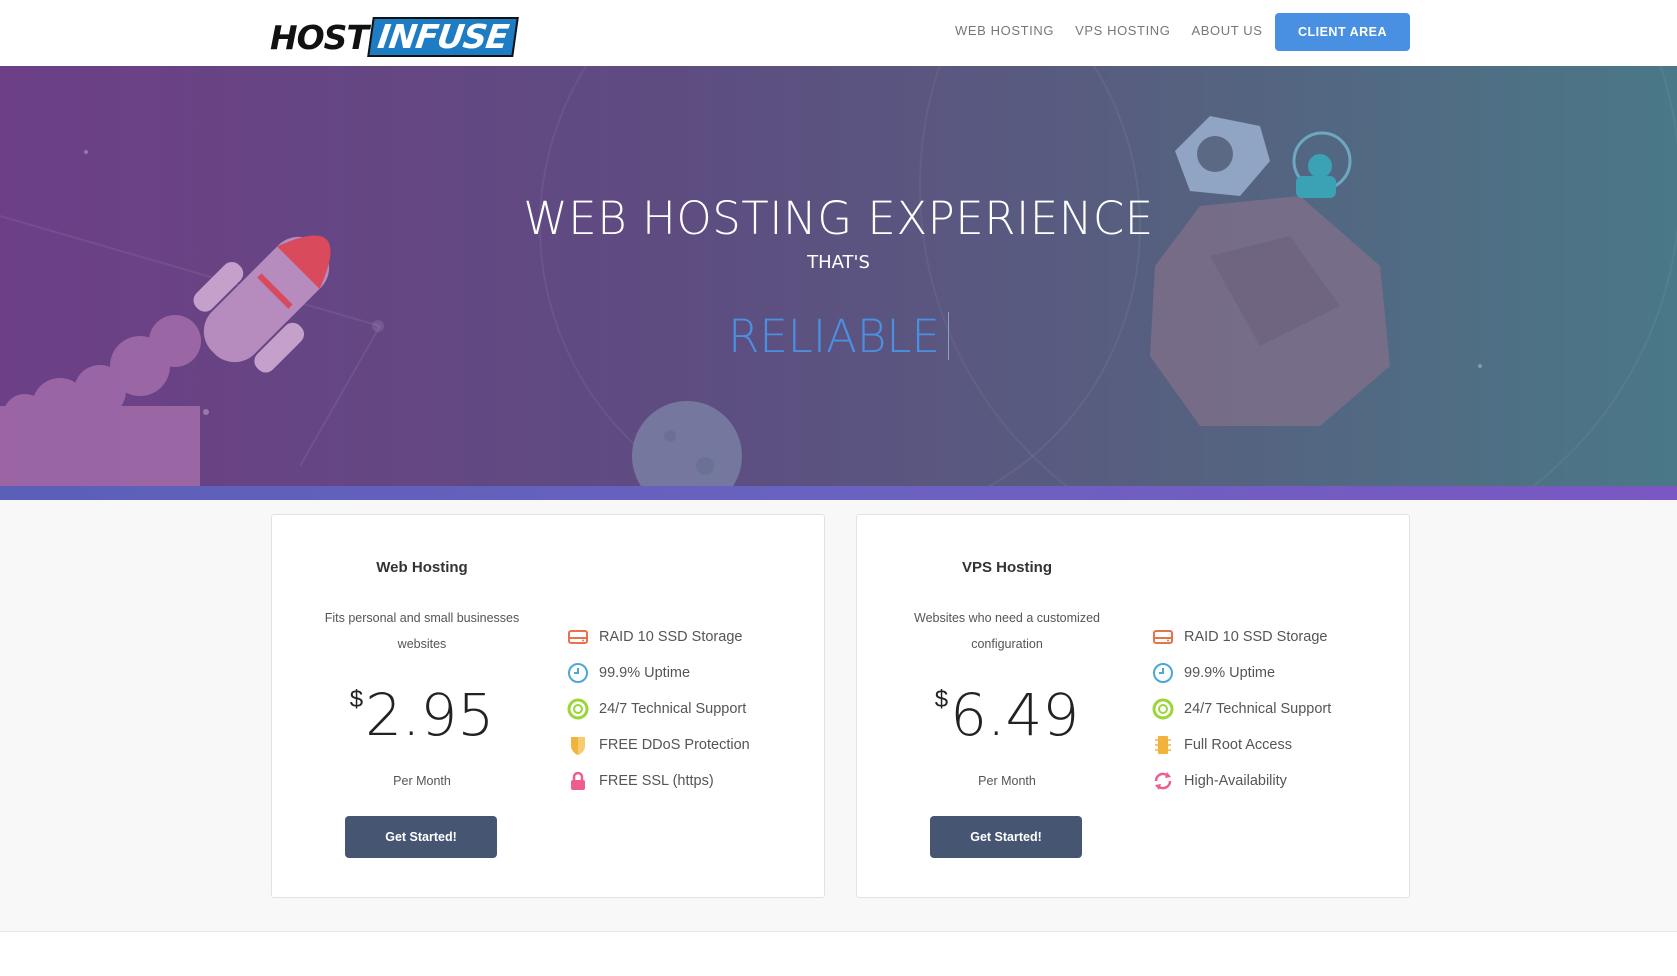  I want to click on feature-label: High-Availability, so click(1235, 781).